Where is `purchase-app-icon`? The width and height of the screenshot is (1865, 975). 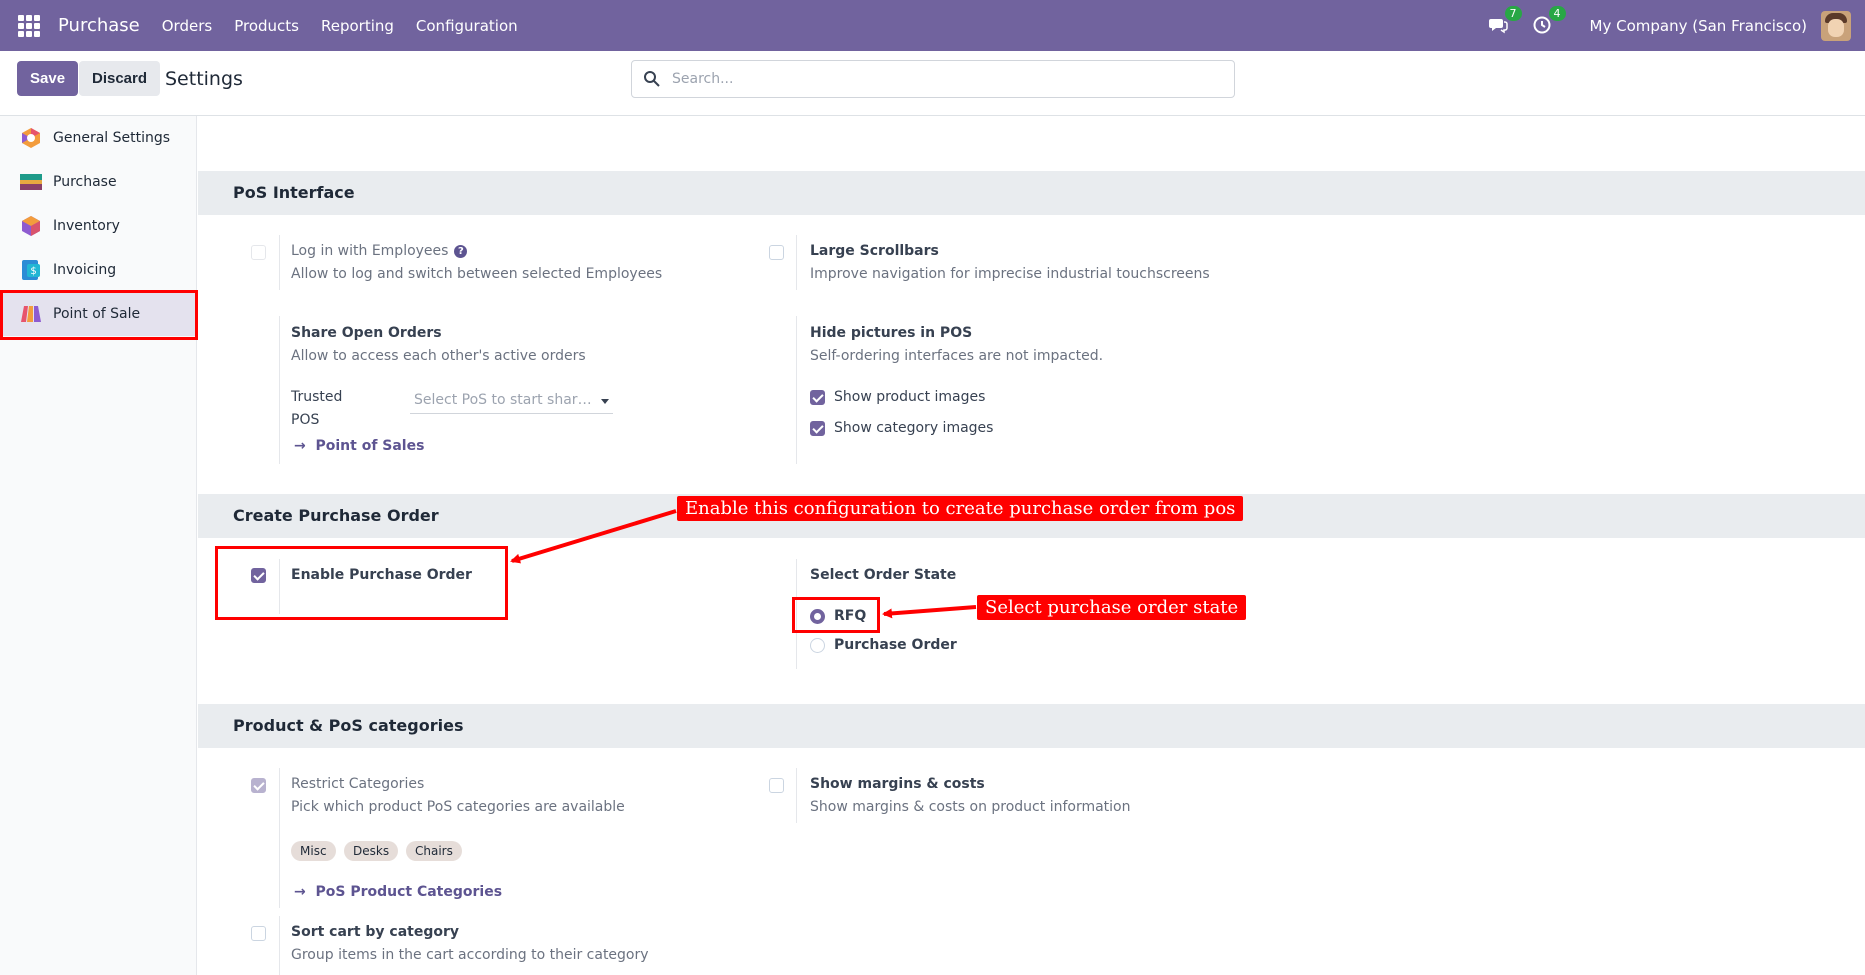 purchase-app-icon is located at coordinates (31, 182).